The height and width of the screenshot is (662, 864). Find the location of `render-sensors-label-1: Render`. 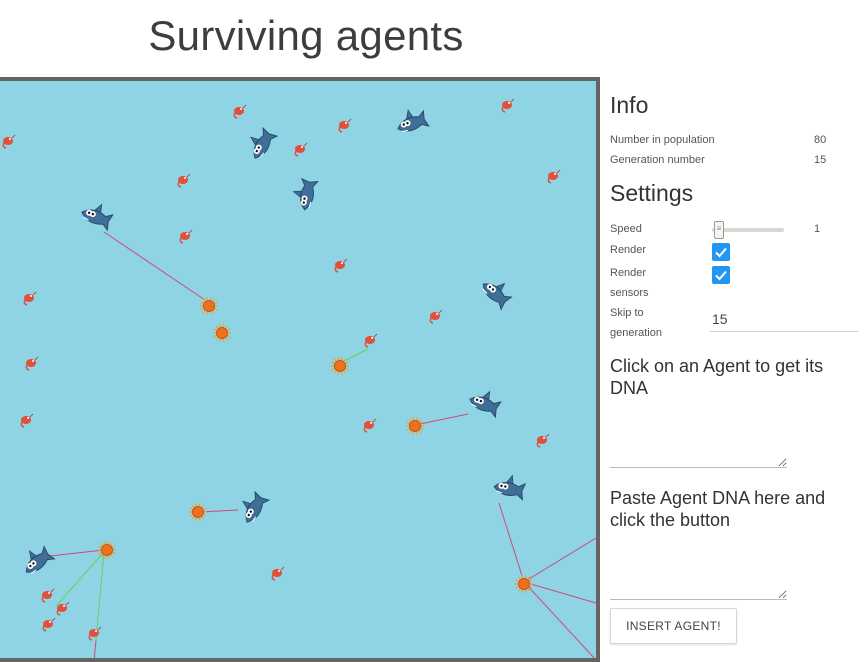

render-sensors-label-1: Render is located at coordinates (628, 273).